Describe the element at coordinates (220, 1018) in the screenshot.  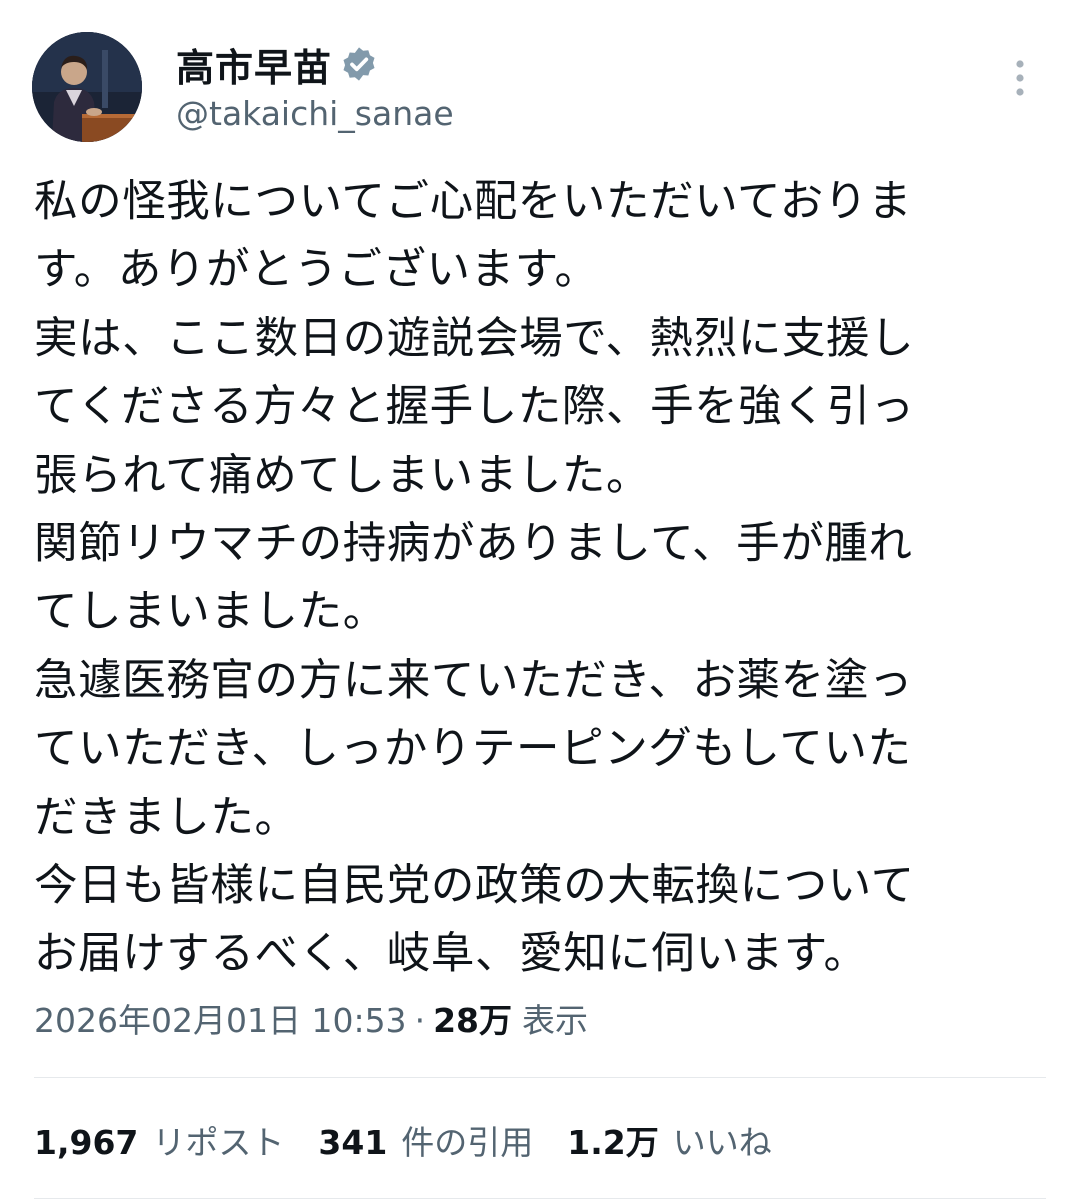
I see `post-timestamp: 2026年02月01日 10:53` at that location.